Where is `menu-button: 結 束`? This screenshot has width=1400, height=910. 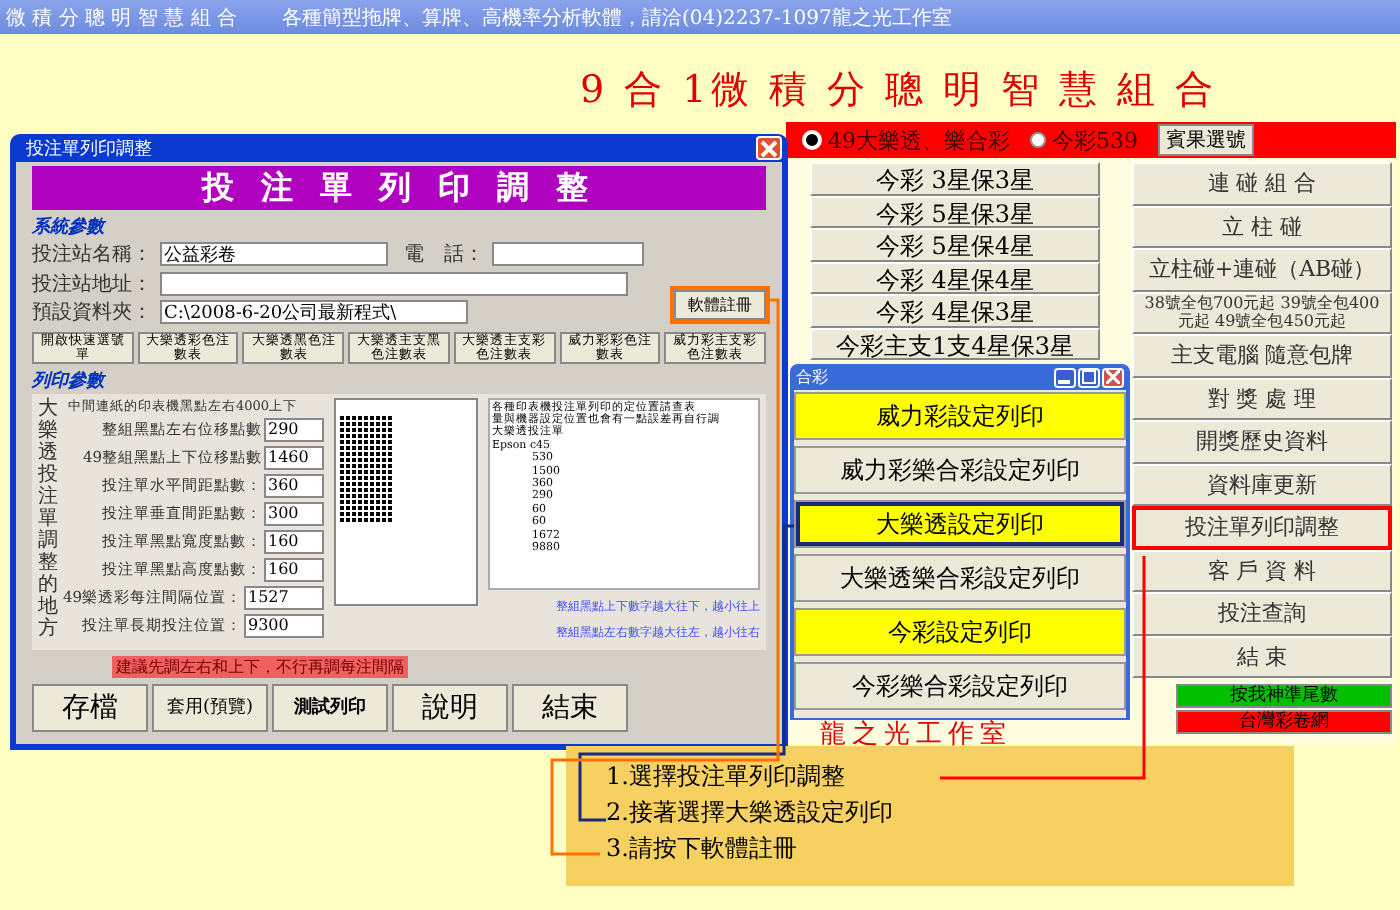 menu-button: 結 束 is located at coordinates (1262, 656).